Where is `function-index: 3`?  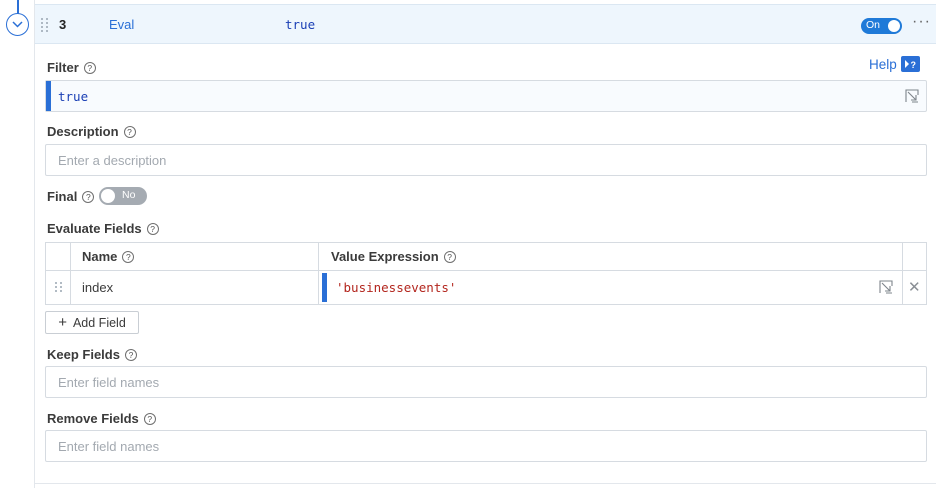 function-index: 3 is located at coordinates (63, 24).